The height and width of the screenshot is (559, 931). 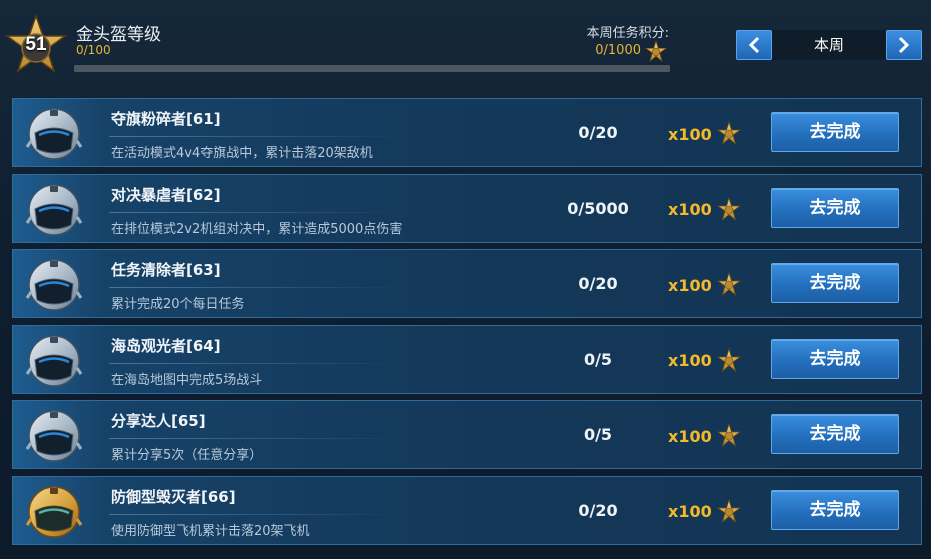 I want to click on task-row: 任务清除者[63] 累计完成20个每日任务 0/20 x100 去完成, so click(x=467, y=283).